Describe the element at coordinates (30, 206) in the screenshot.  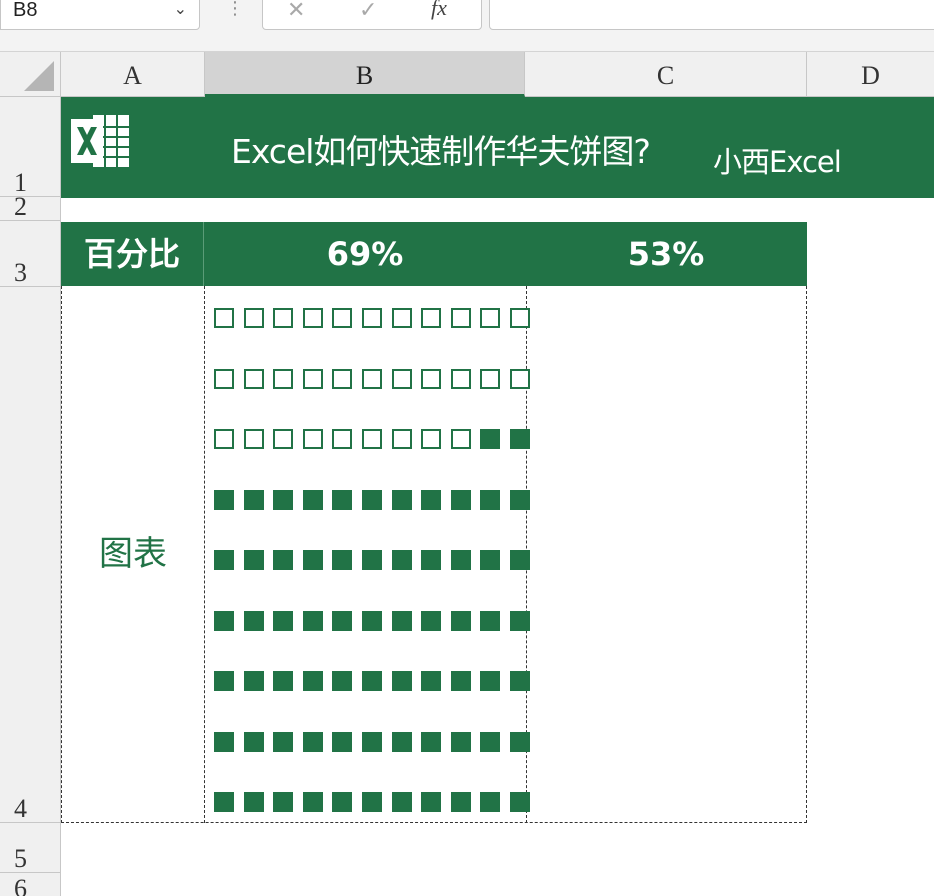
I see `row-header-2: 2` at that location.